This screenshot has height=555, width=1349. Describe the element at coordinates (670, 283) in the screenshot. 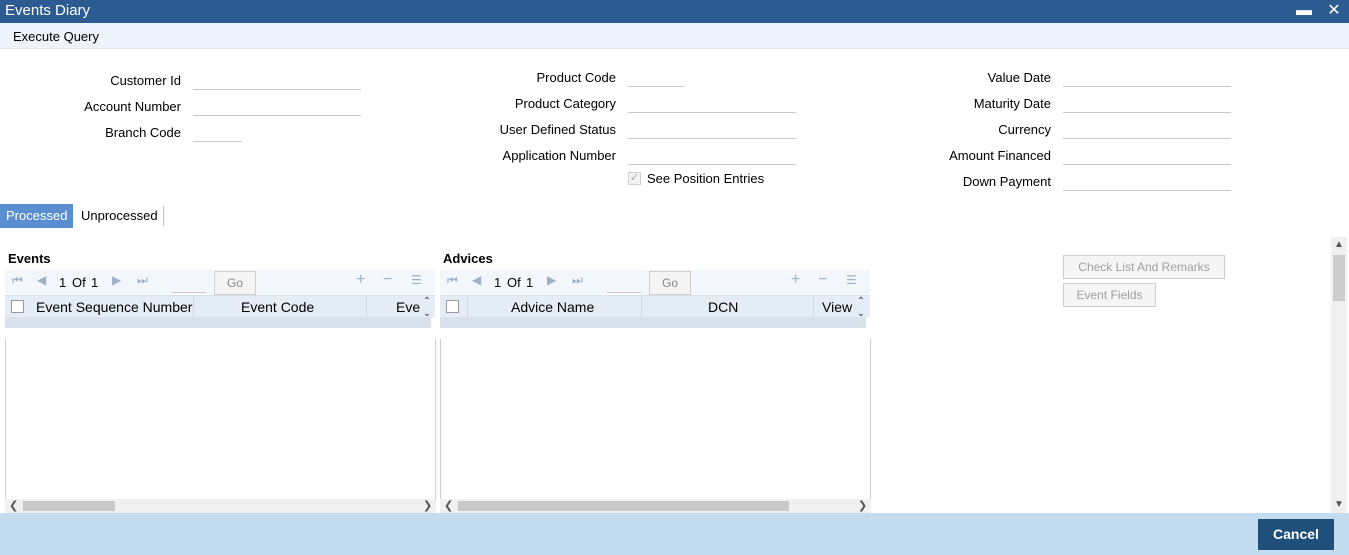

I see `advices-go-button: Go` at that location.